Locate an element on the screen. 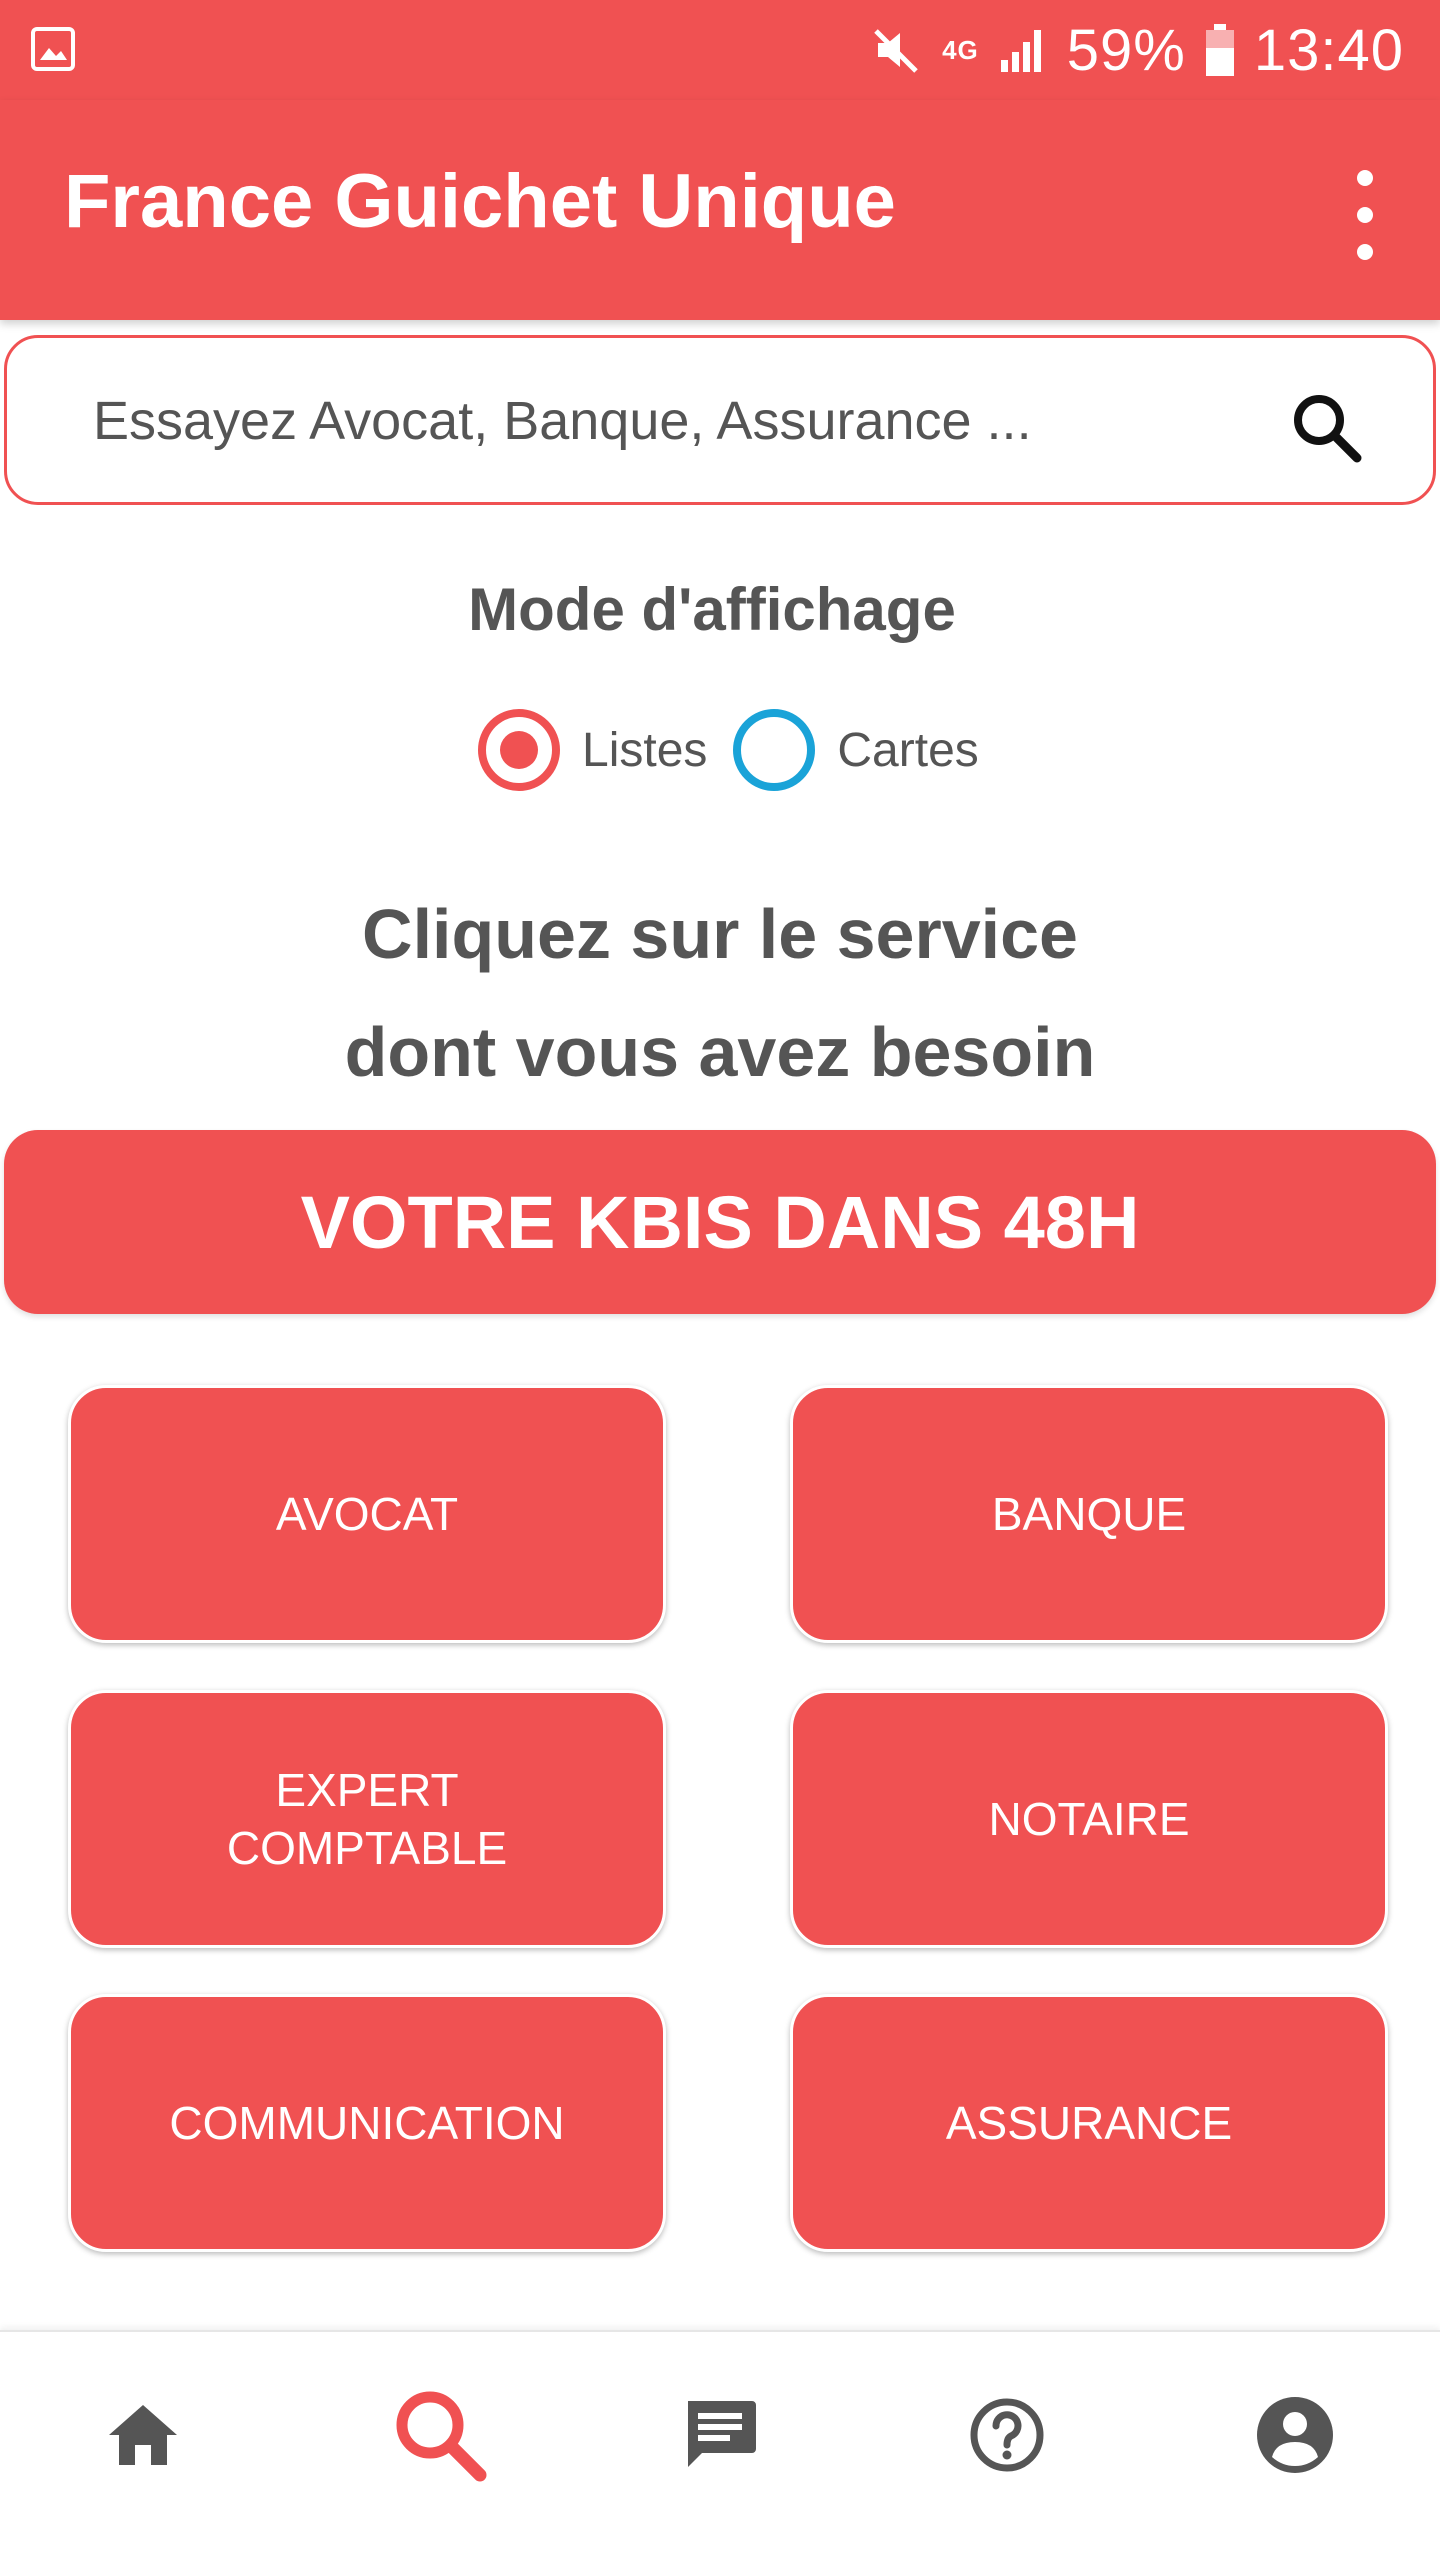 The image size is (1440, 2560). service-button-avocat: AVOCAT is located at coordinates (367, 1514).